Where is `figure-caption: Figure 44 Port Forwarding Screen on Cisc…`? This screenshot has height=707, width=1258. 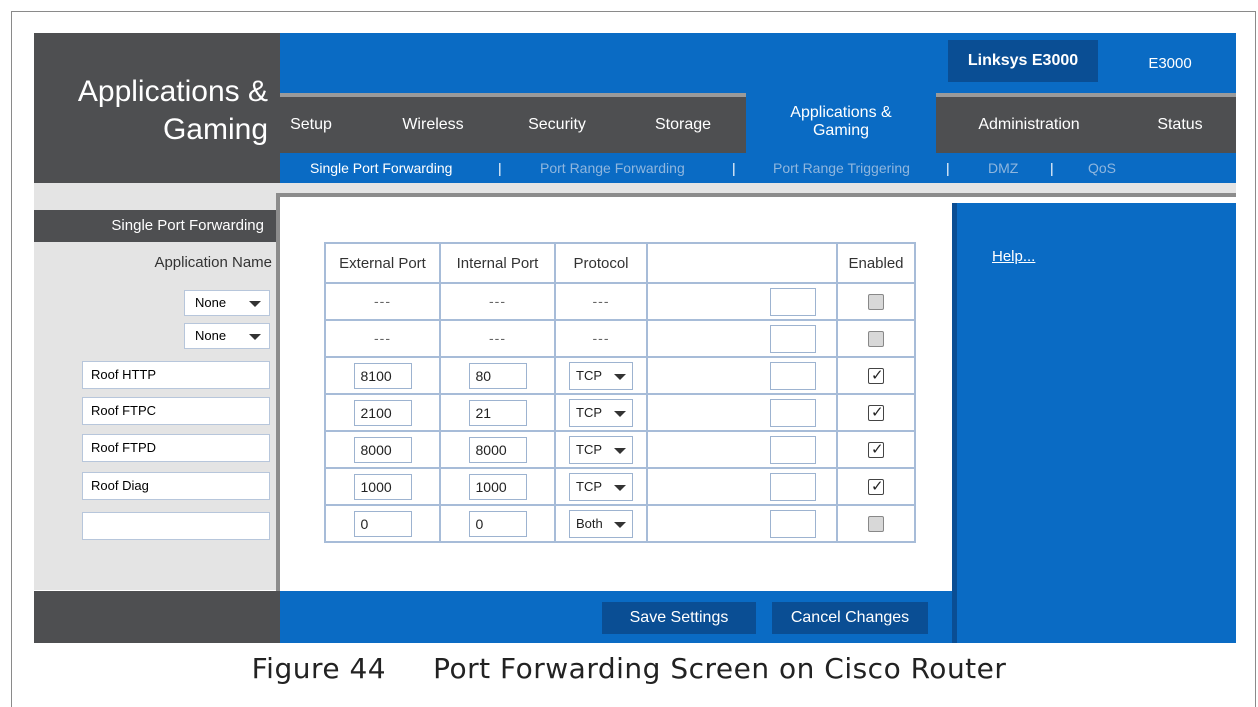 figure-caption: Figure 44 Port Forwarding Screen on Cisc… is located at coordinates (629, 668).